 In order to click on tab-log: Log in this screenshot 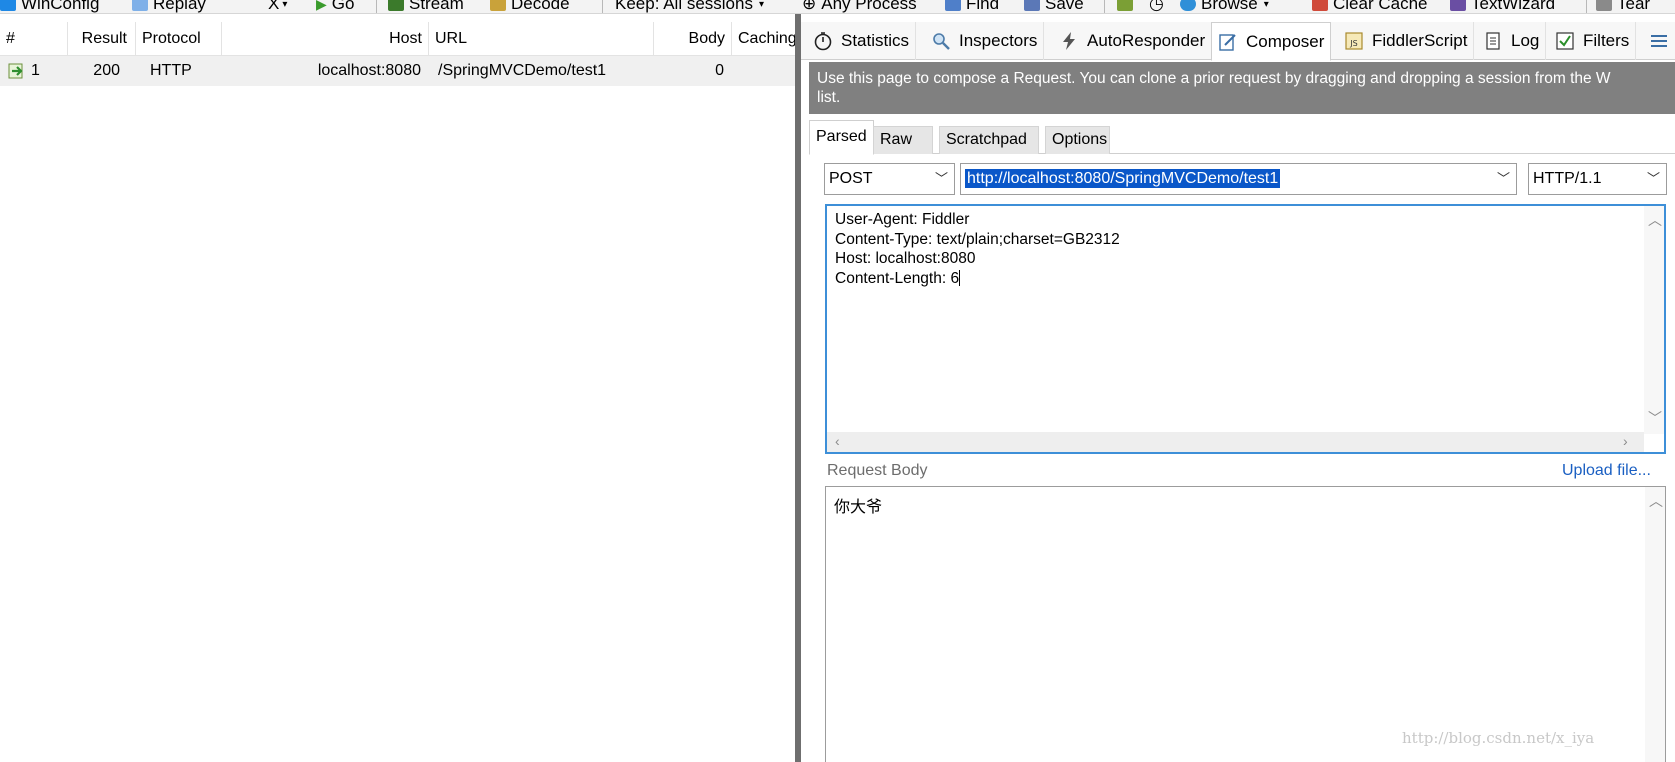, I will do `click(1512, 41)`.